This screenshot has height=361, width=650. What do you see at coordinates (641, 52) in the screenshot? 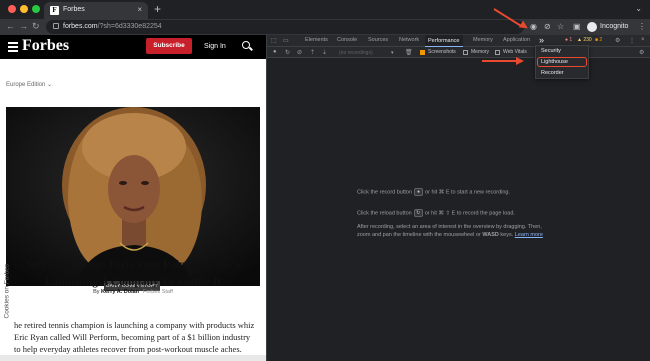
I see `capture-settings-gear-icon: ⚙` at bounding box center [641, 52].